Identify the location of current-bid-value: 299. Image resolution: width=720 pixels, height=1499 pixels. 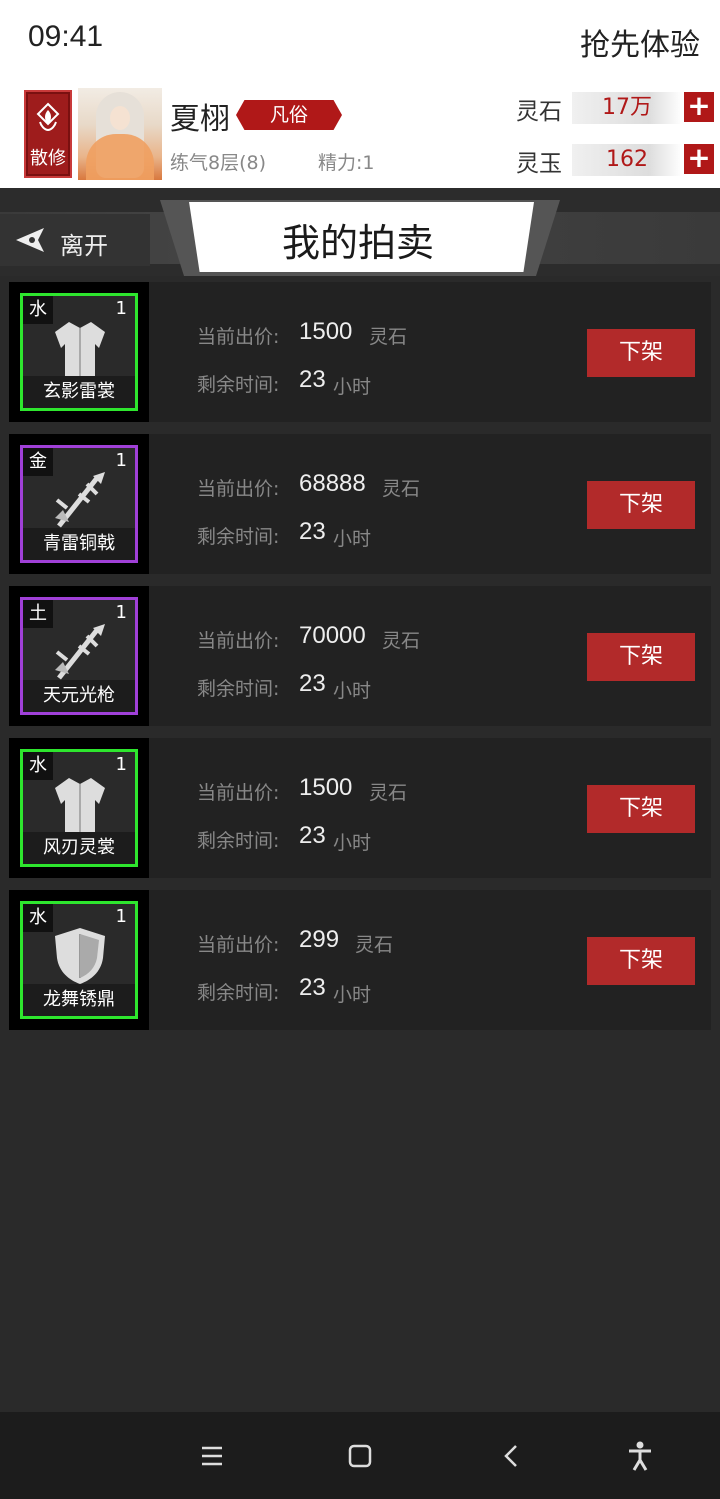
(319, 939).